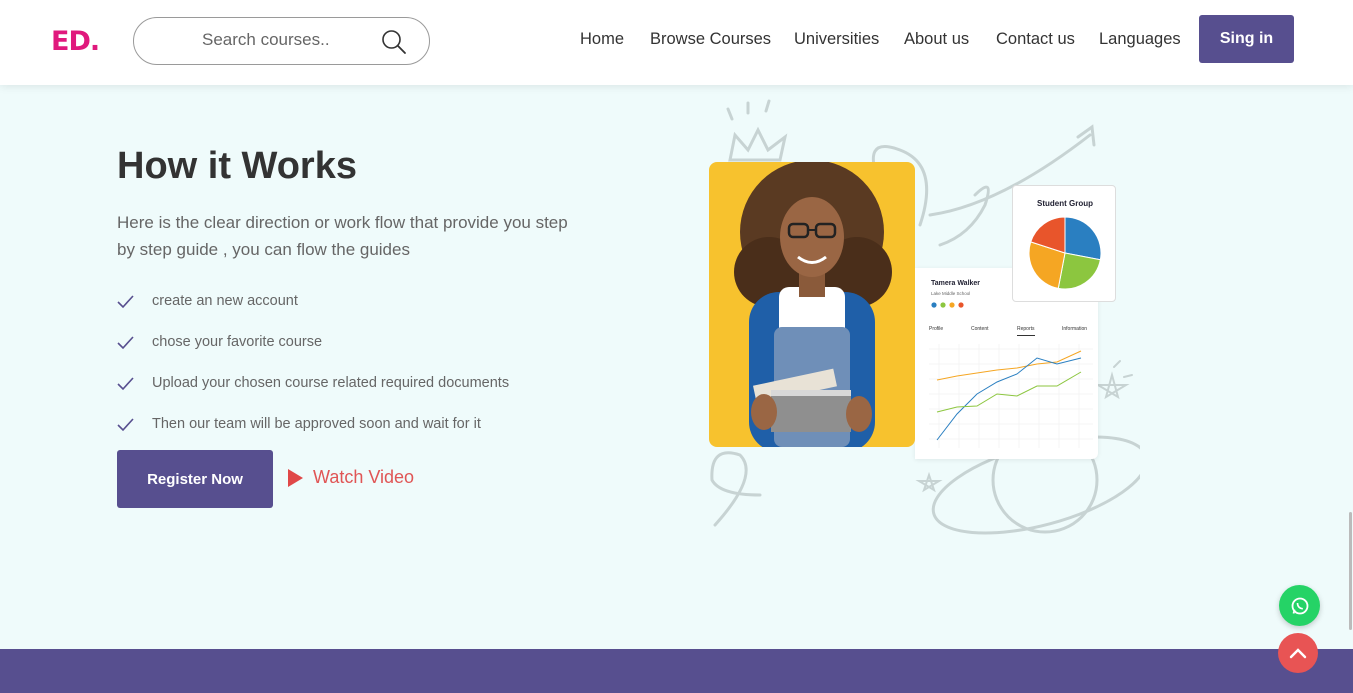 This screenshot has width=1353, height=693. Describe the element at coordinates (936, 329) in the screenshot. I see `tab-profile: Profile` at that location.